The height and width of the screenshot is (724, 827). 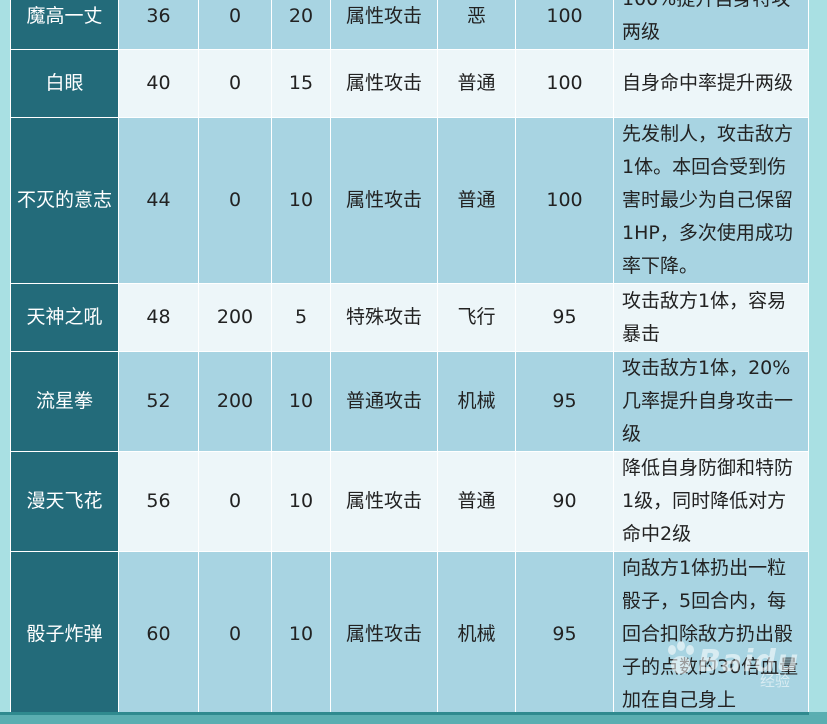 I want to click on skill-name: 白眼, so click(x=64, y=83).